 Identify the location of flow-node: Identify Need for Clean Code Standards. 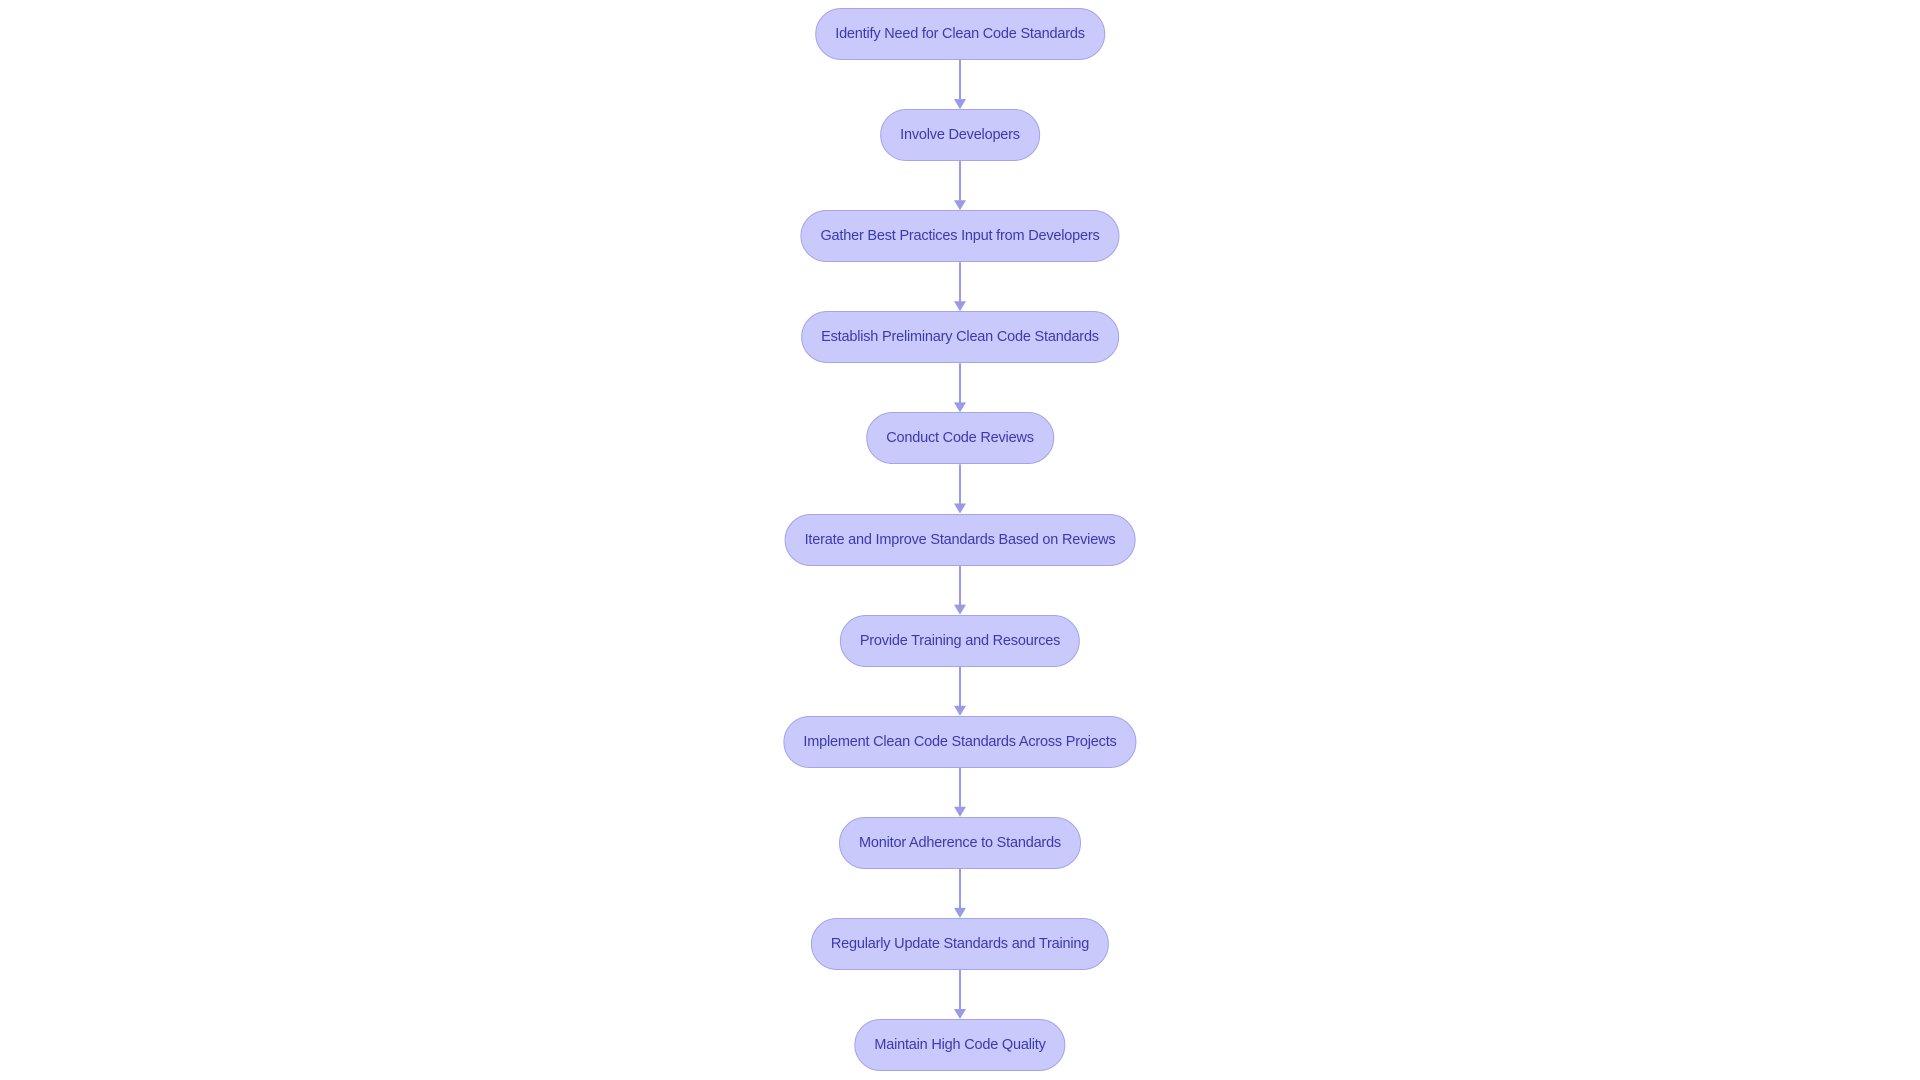
(960, 34).